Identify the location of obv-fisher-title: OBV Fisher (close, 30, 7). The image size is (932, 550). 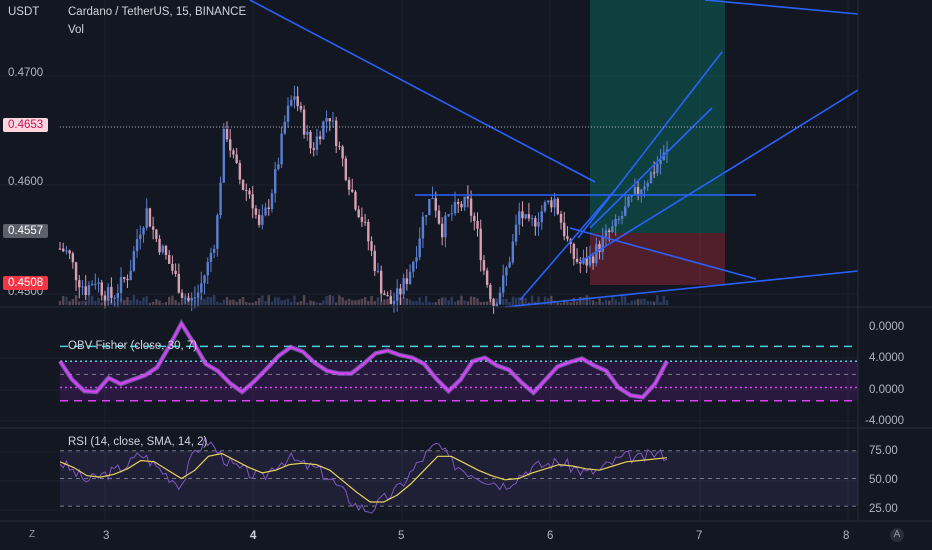
(132, 346).